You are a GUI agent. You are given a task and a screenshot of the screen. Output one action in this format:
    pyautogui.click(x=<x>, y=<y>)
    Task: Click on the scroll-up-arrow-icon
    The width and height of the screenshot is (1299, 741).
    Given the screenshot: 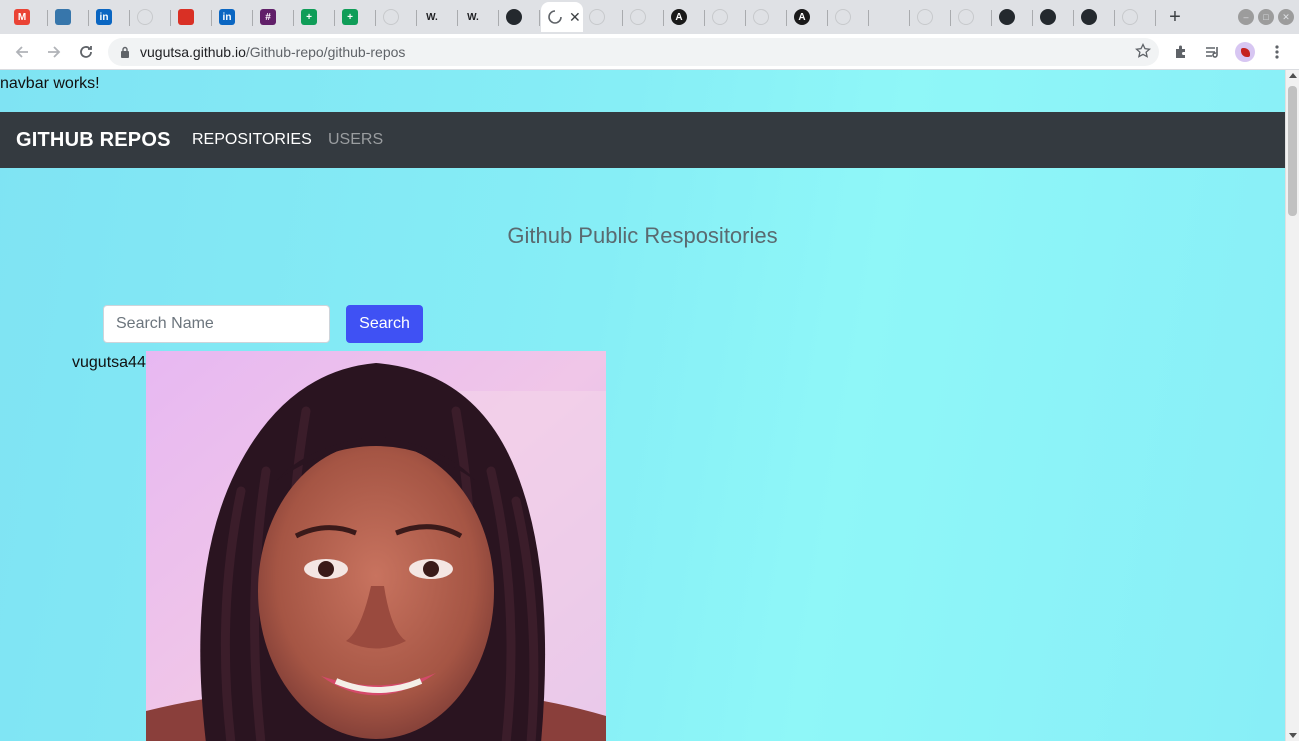 What is the action you would take?
    pyautogui.click(x=1293, y=75)
    